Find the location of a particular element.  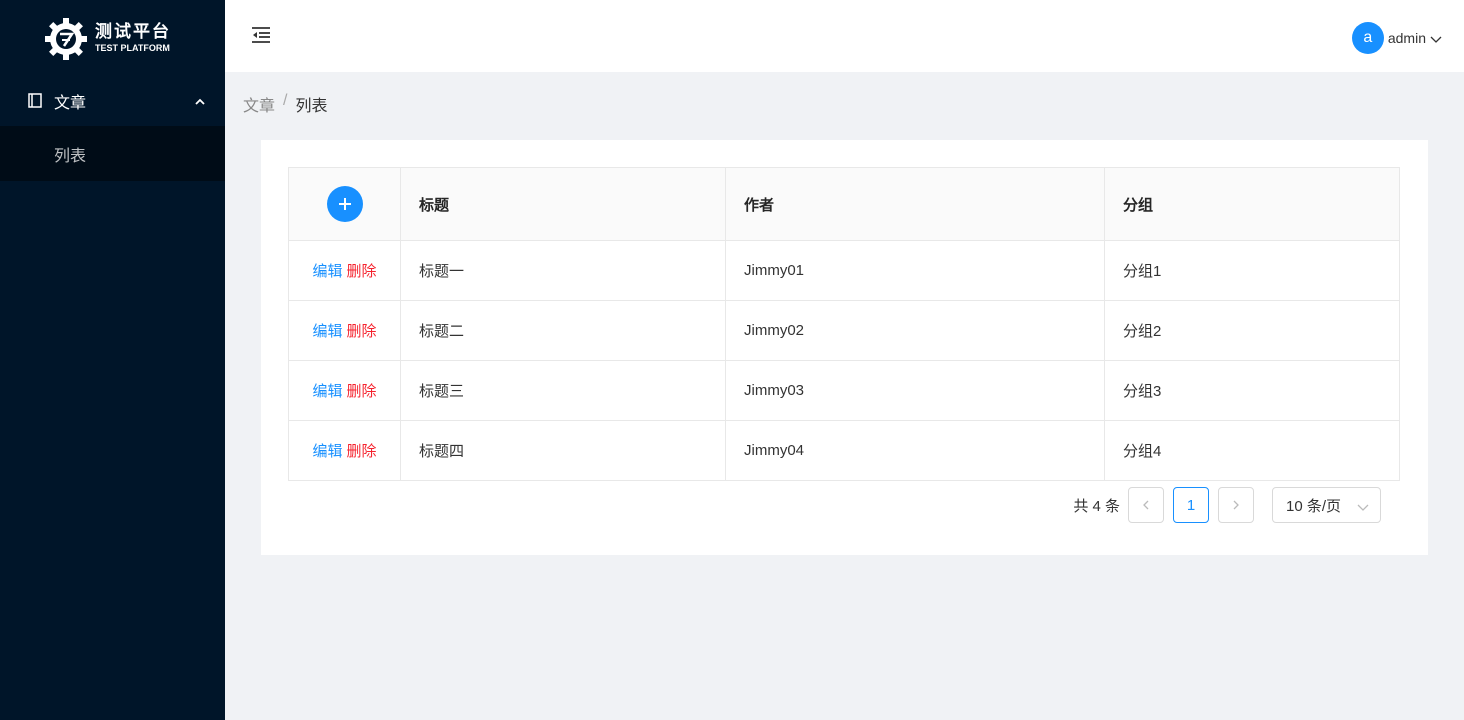

menu-group-article: 文章 is located at coordinates (112, 100).